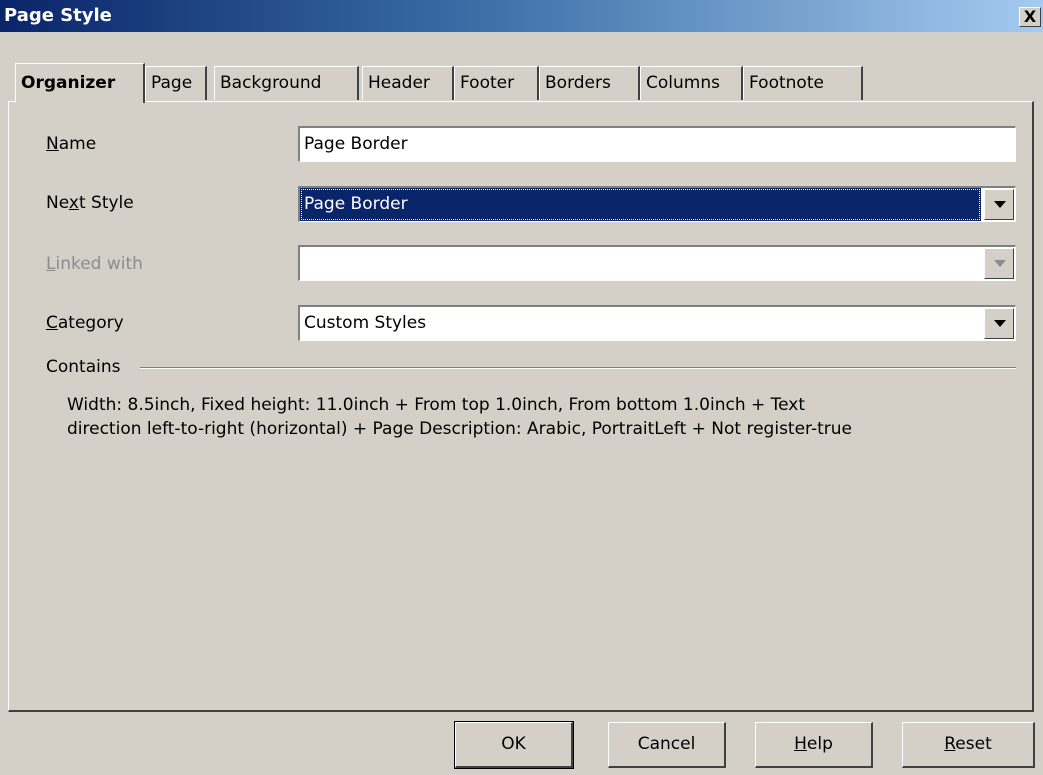 The image size is (1043, 775). Describe the element at coordinates (950, 744) in the screenshot. I see `reset-button-mnemonic: R` at that location.